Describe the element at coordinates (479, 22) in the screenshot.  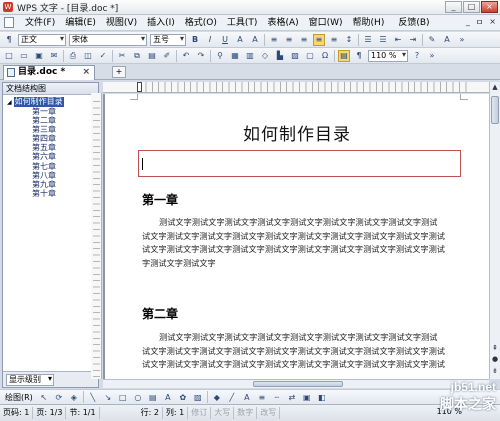
I see `doc-restore-button: ㅁ` at that location.